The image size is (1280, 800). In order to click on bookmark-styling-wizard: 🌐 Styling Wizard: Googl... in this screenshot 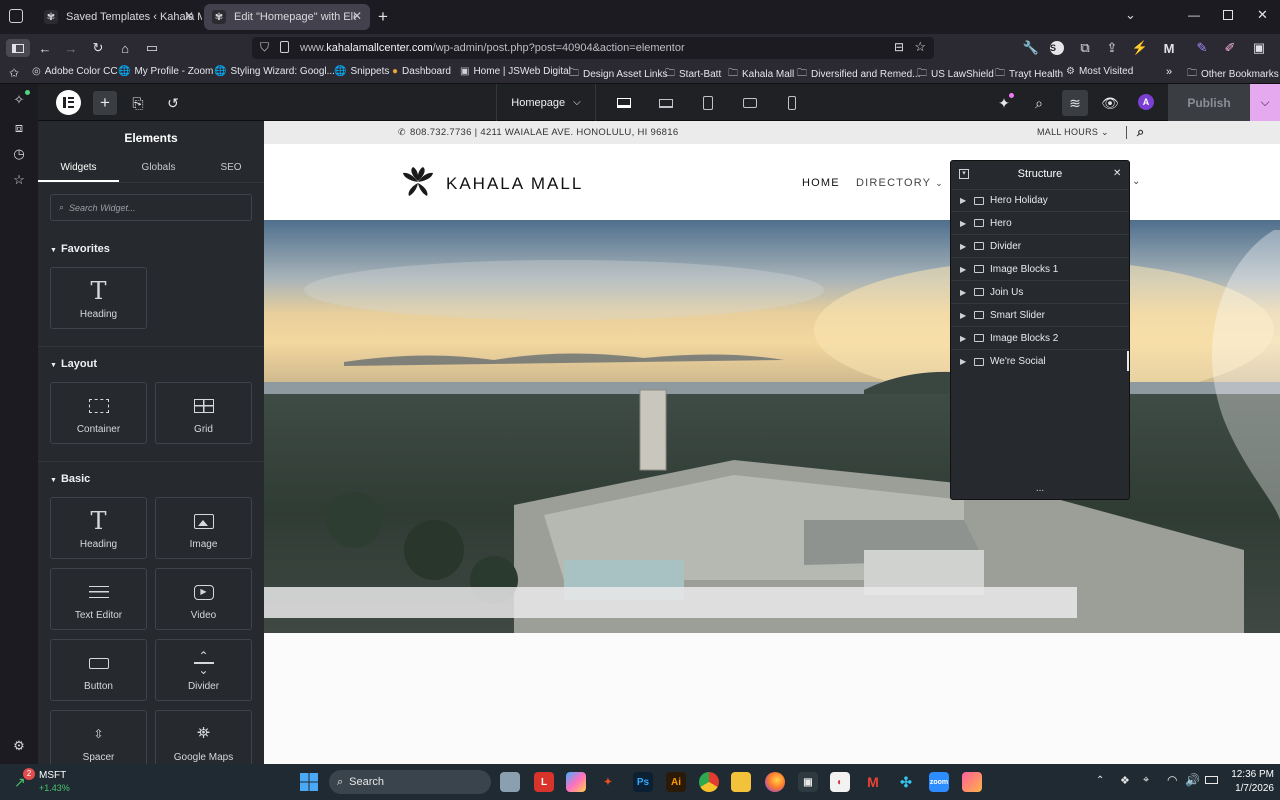, I will do `click(274, 71)`.